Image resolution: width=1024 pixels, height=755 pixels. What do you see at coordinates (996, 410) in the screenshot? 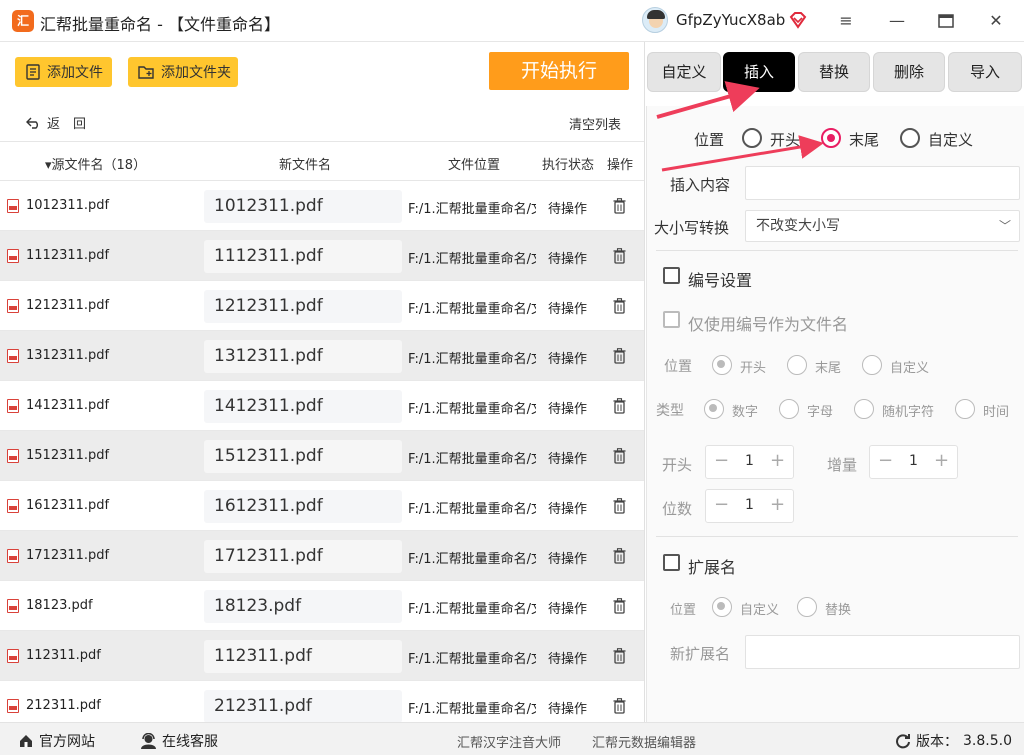
I see `type-time-label: 时间` at bounding box center [996, 410].